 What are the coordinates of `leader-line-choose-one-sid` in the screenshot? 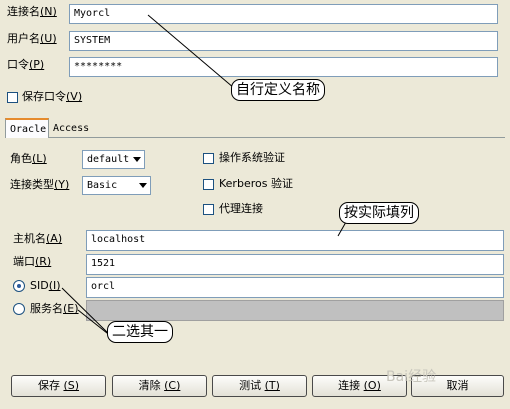 It's located at (87, 312).